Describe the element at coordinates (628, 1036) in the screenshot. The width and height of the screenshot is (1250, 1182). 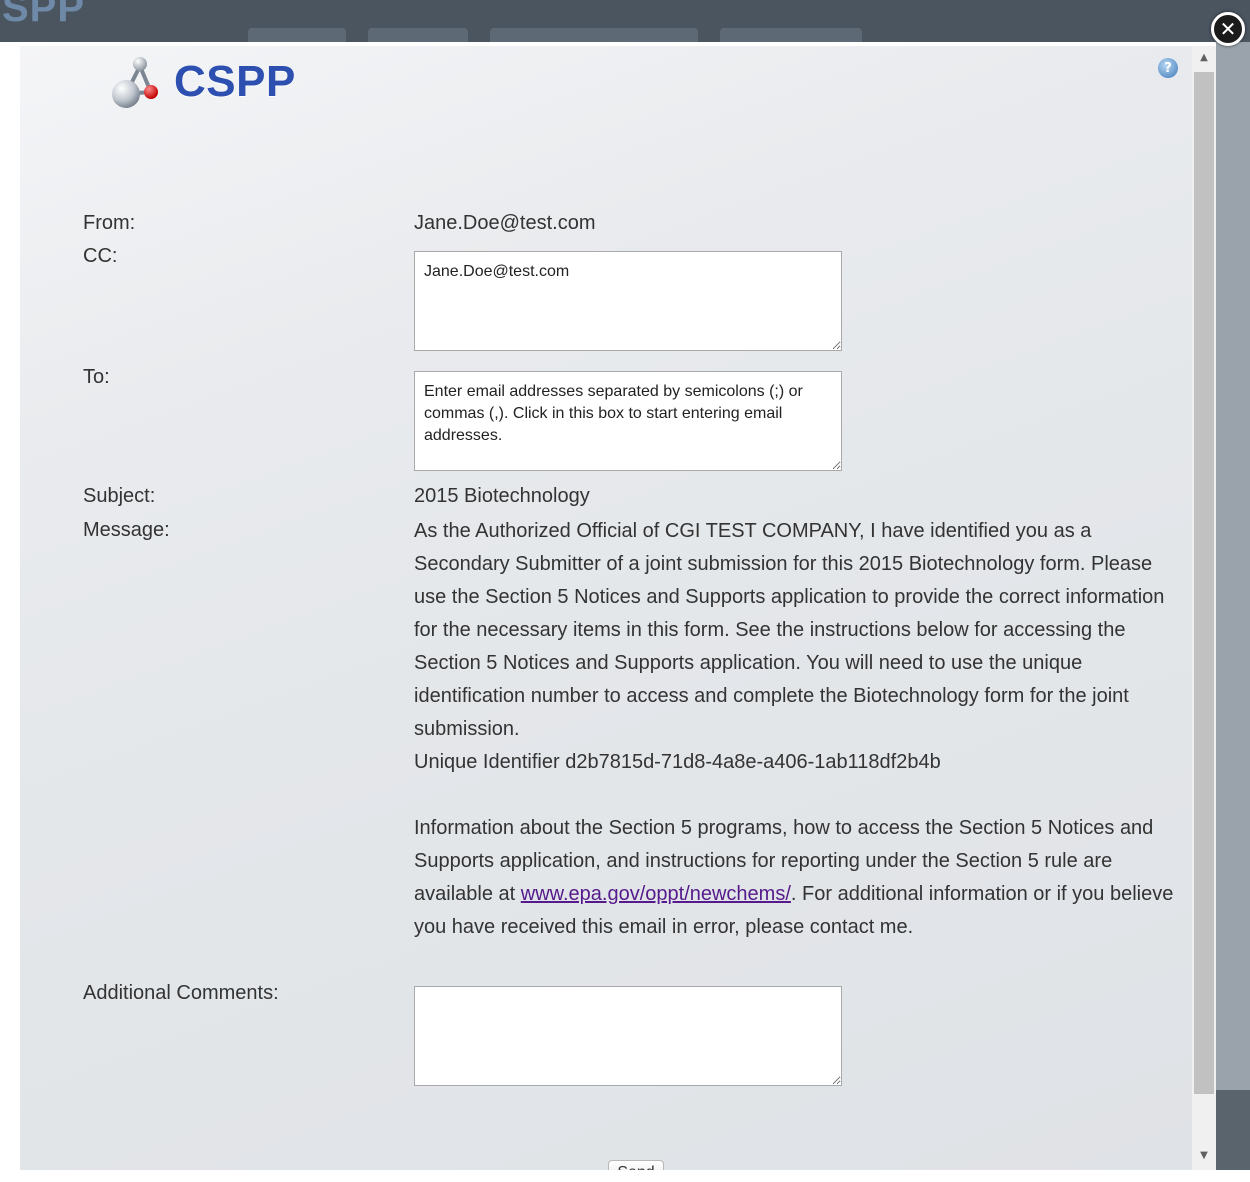
I see `additional-comments-textarea` at that location.